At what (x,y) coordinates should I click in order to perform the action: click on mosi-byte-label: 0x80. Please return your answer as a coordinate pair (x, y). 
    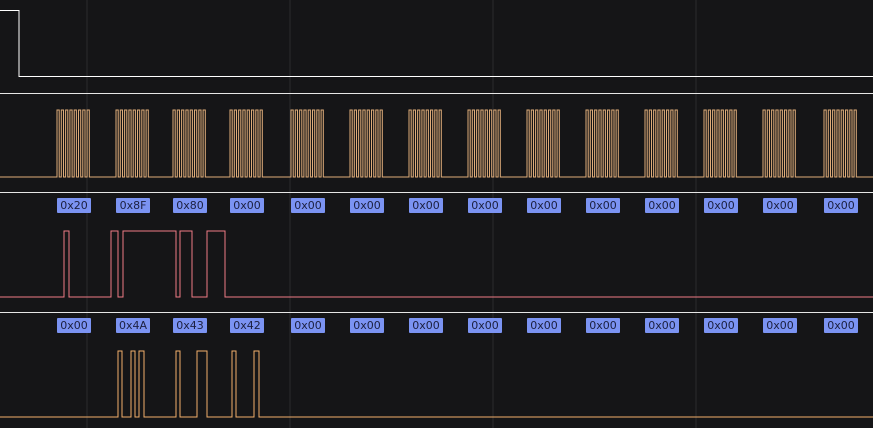
    Looking at the image, I should click on (190, 205).